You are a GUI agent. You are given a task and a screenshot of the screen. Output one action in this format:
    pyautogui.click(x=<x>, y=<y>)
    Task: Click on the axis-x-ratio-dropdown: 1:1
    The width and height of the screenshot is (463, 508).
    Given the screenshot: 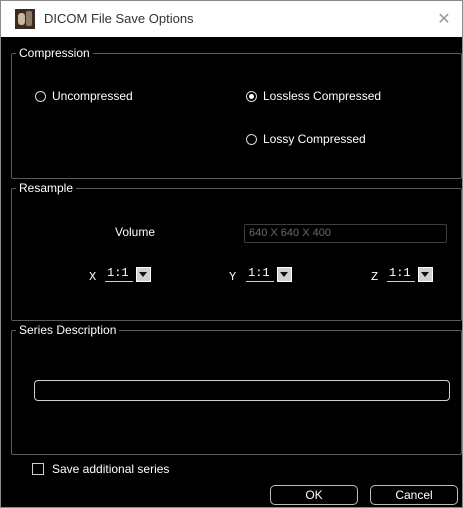 What is the action you would take?
    pyautogui.click(x=128, y=274)
    